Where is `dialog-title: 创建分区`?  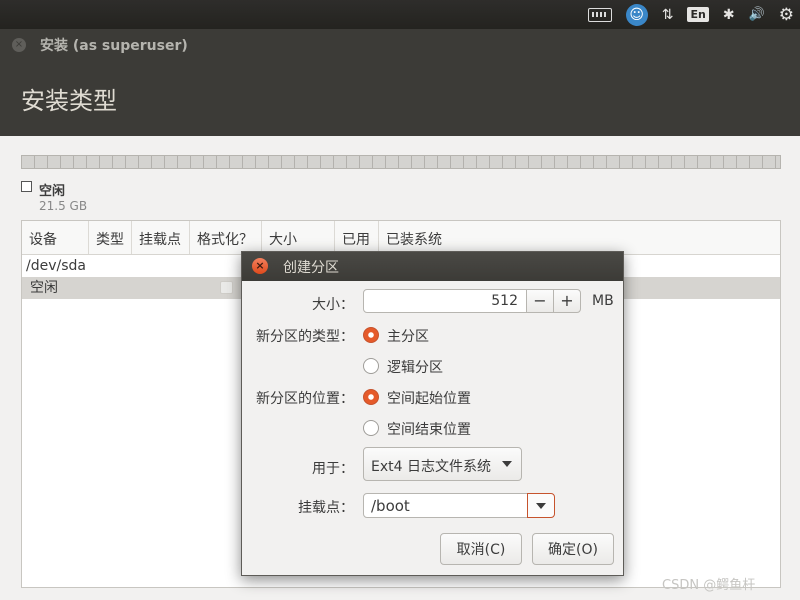 dialog-title: 创建分区 is located at coordinates (311, 268).